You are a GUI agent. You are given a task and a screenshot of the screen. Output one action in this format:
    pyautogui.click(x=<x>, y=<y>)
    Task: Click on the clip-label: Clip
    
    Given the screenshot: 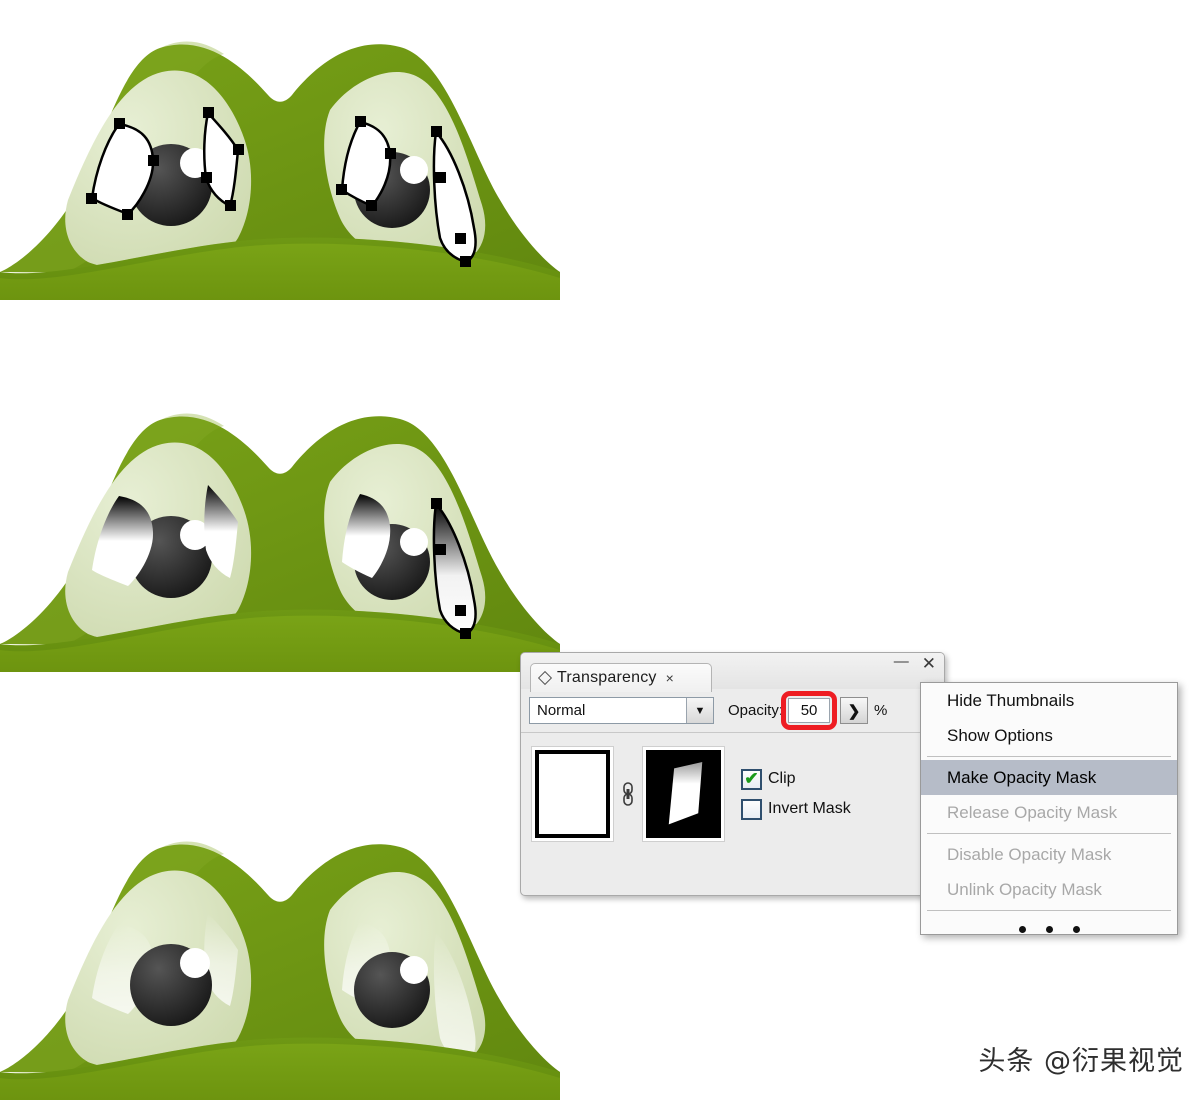 What is the action you would take?
    pyautogui.click(x=782, y=778)
    